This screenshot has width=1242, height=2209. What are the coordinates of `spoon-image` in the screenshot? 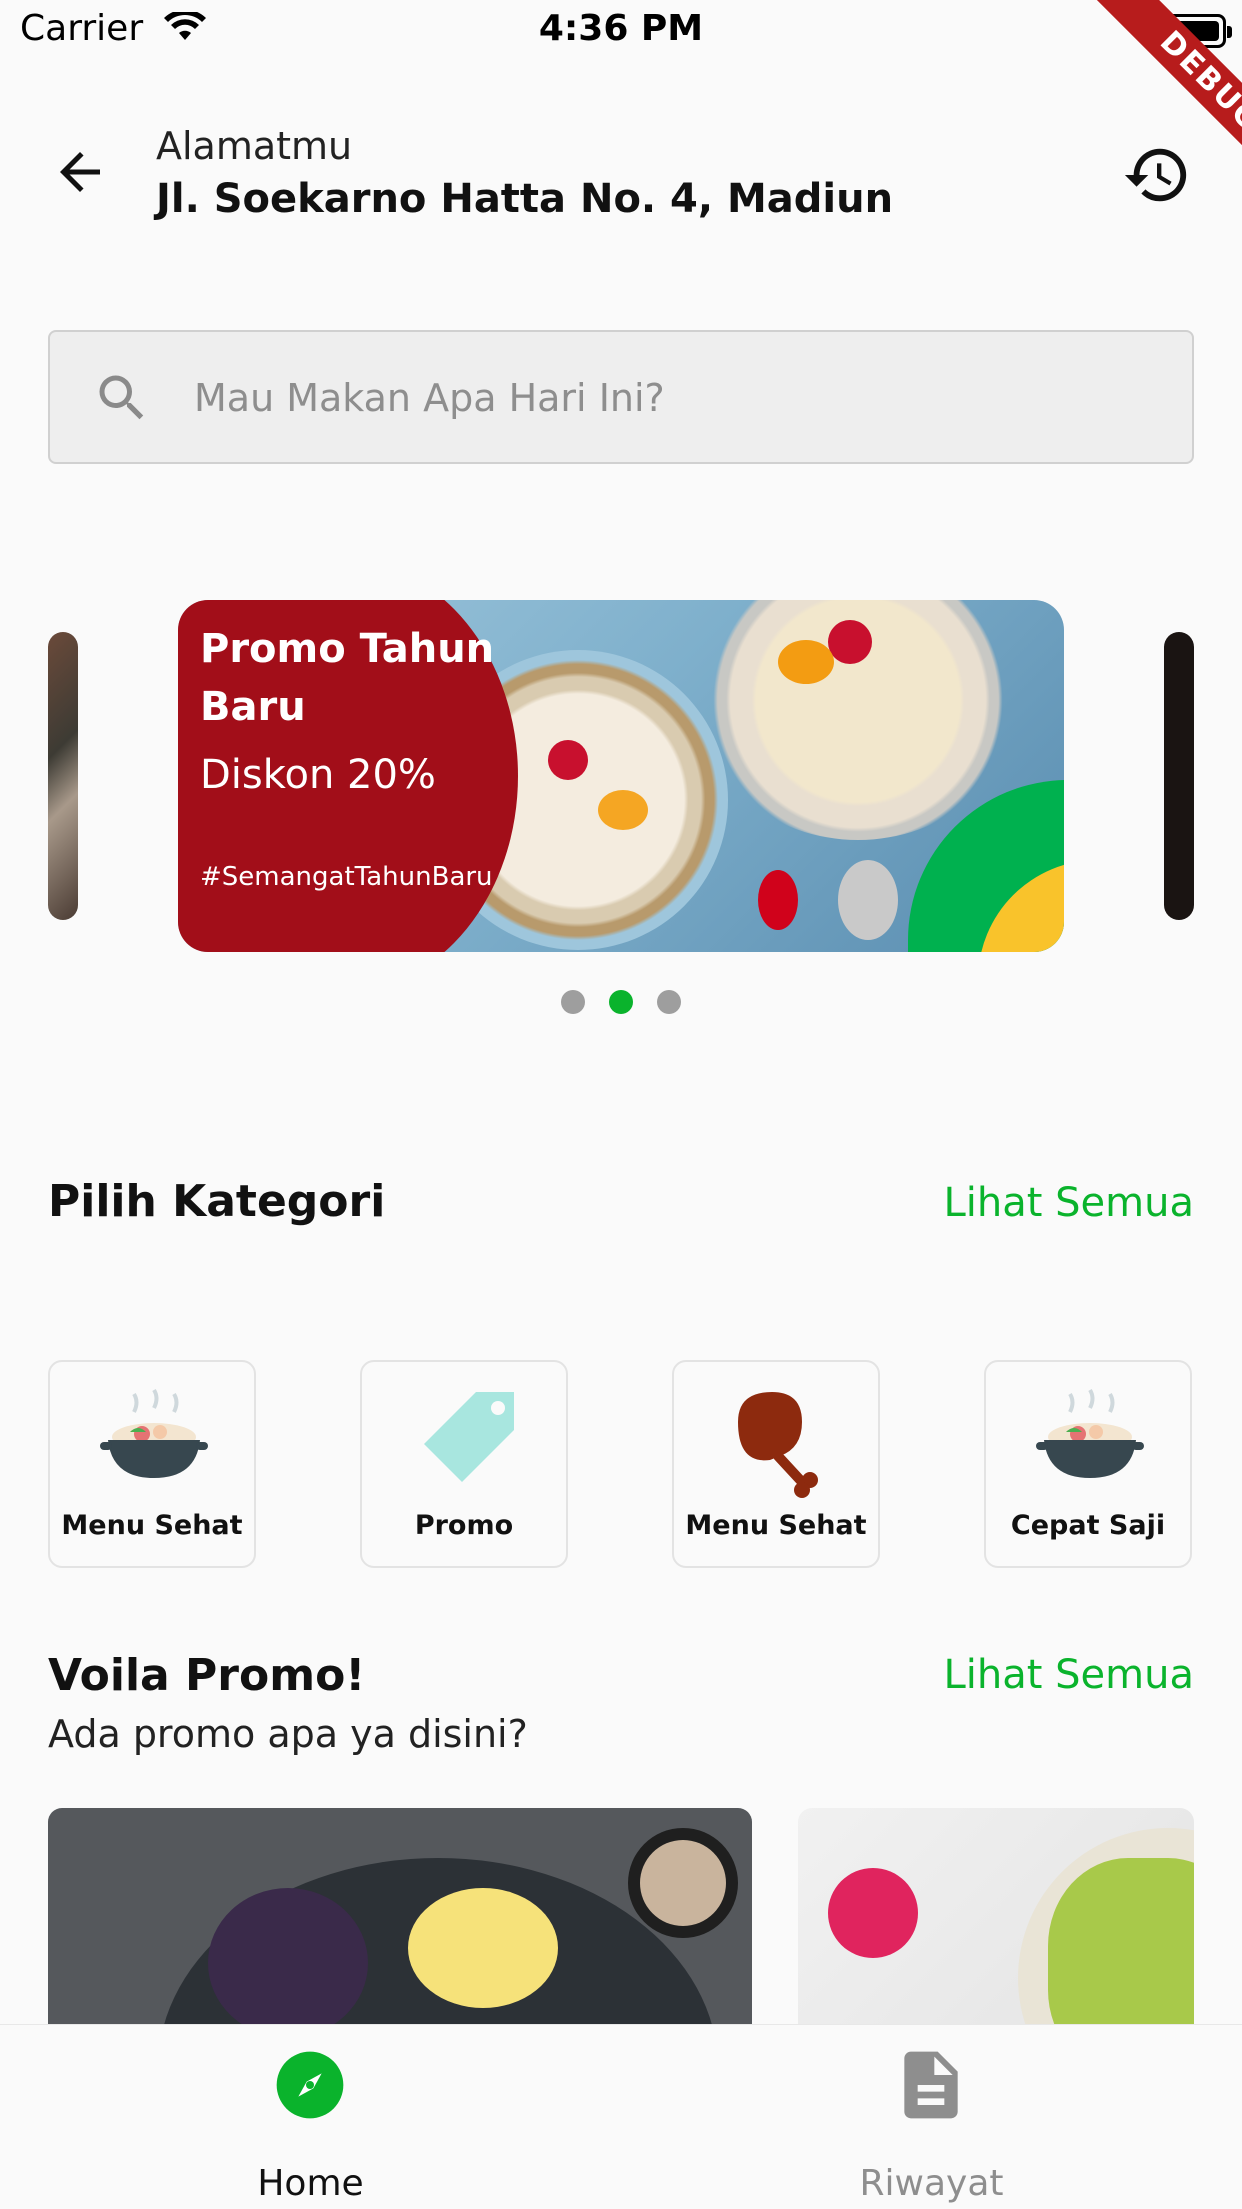 It's located at (868, 900).